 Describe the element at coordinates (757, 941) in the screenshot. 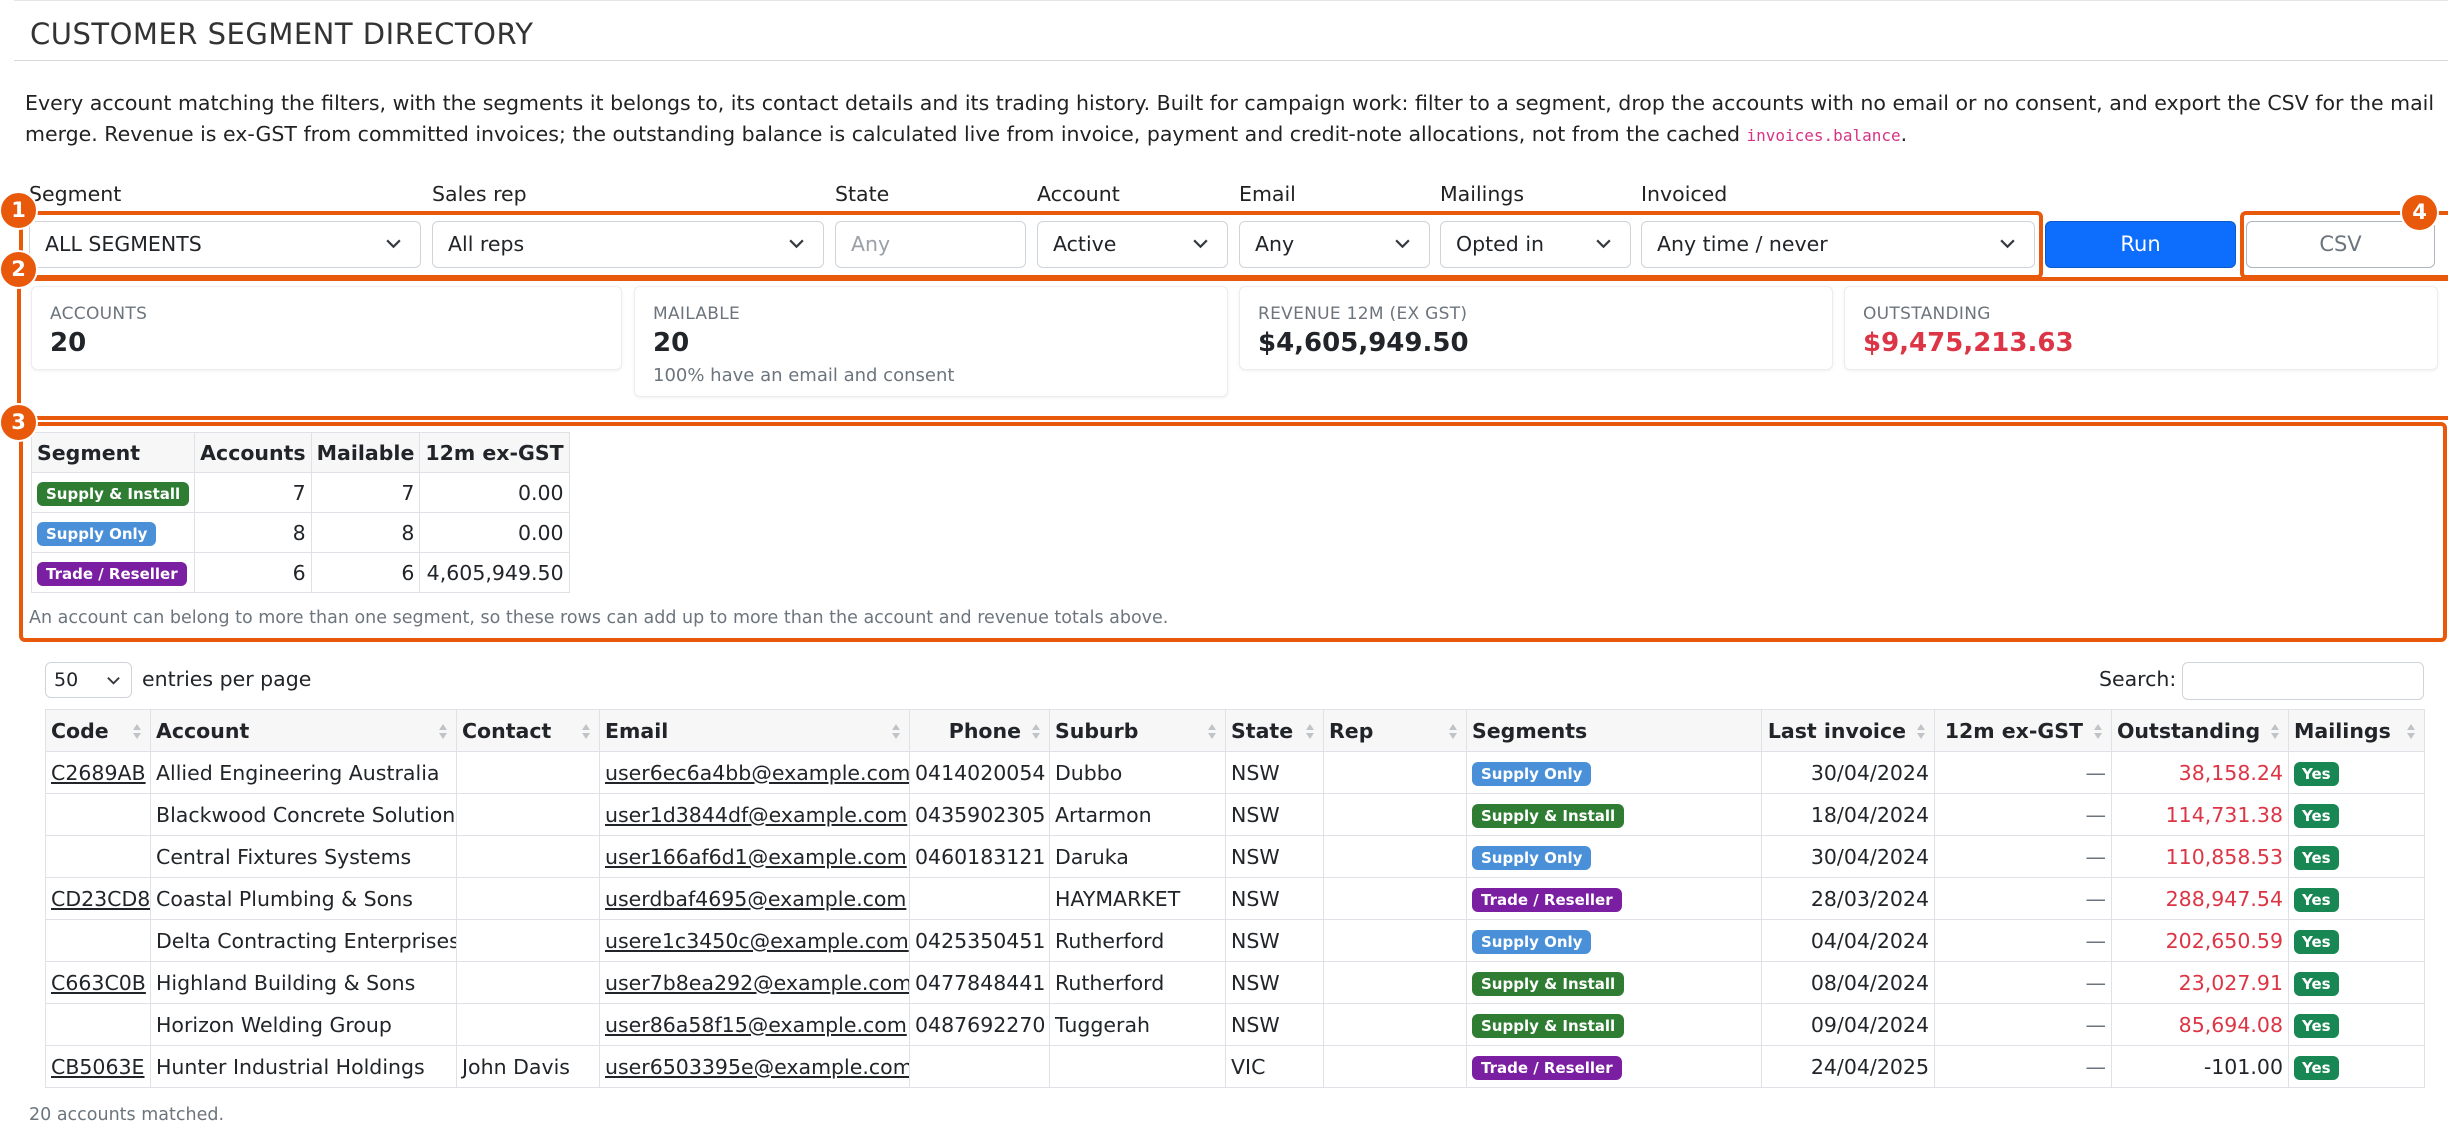

I see `email-link: usere1c3450c@example.com` at that location.